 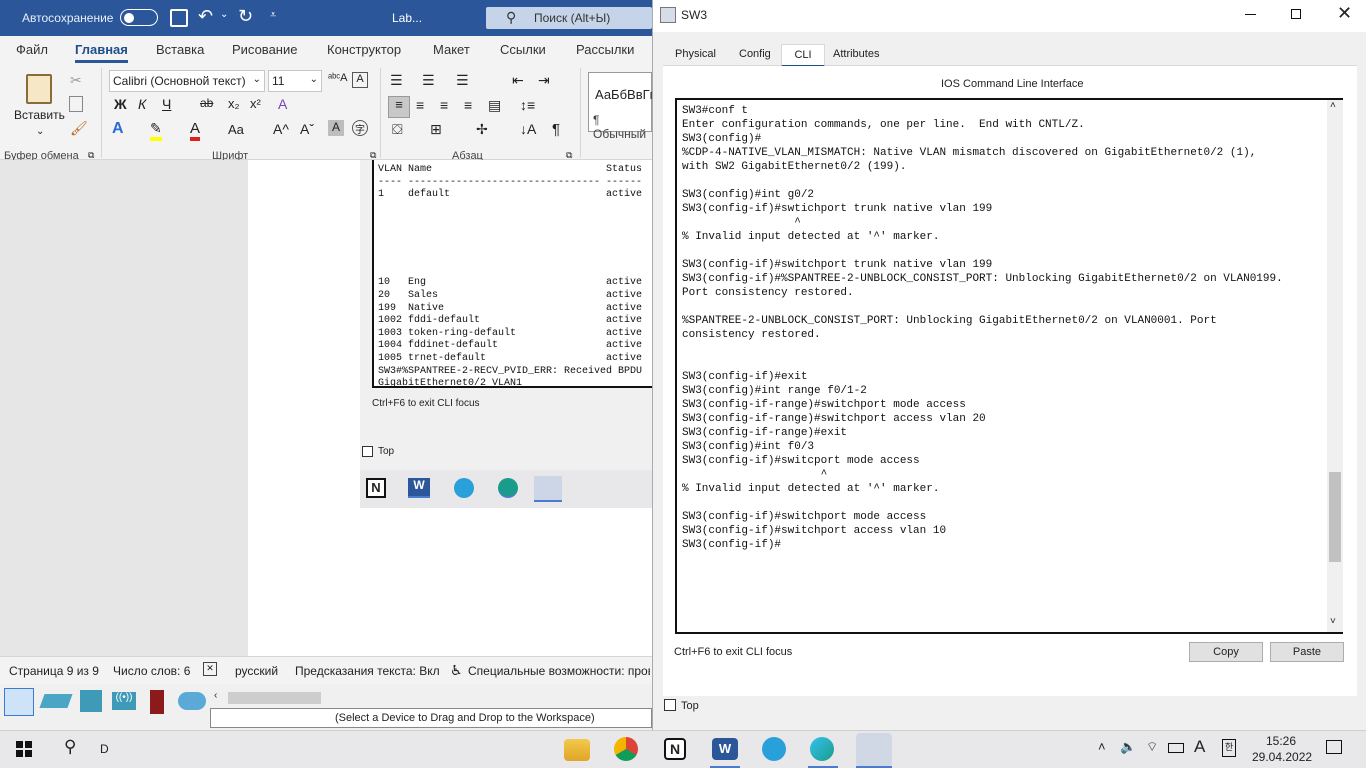 I want to click on asian-layout-icon: ✢, so click(x=482, y=129).